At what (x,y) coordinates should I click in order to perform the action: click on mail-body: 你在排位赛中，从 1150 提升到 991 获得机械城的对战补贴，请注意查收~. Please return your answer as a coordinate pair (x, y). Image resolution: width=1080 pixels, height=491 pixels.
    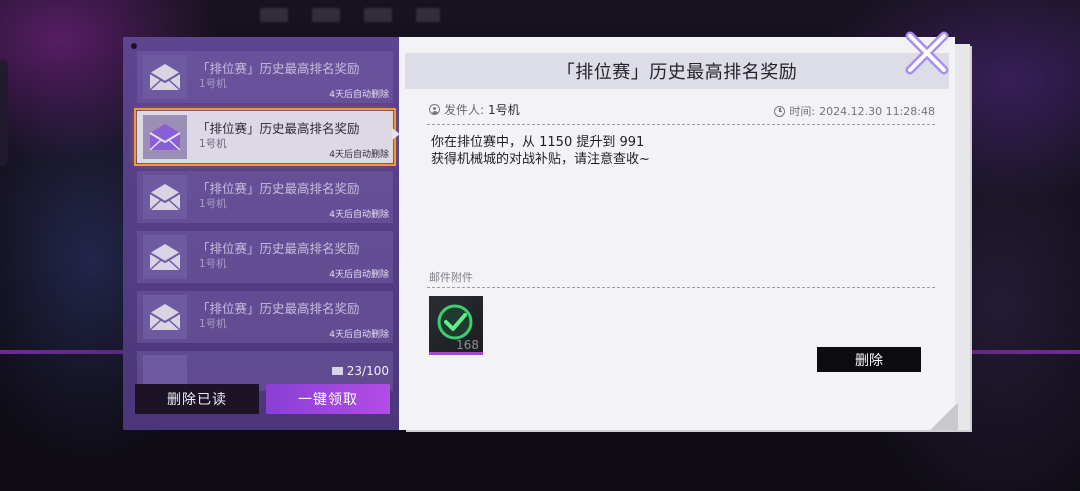
    Looking at the image, I should click on (540, 151).